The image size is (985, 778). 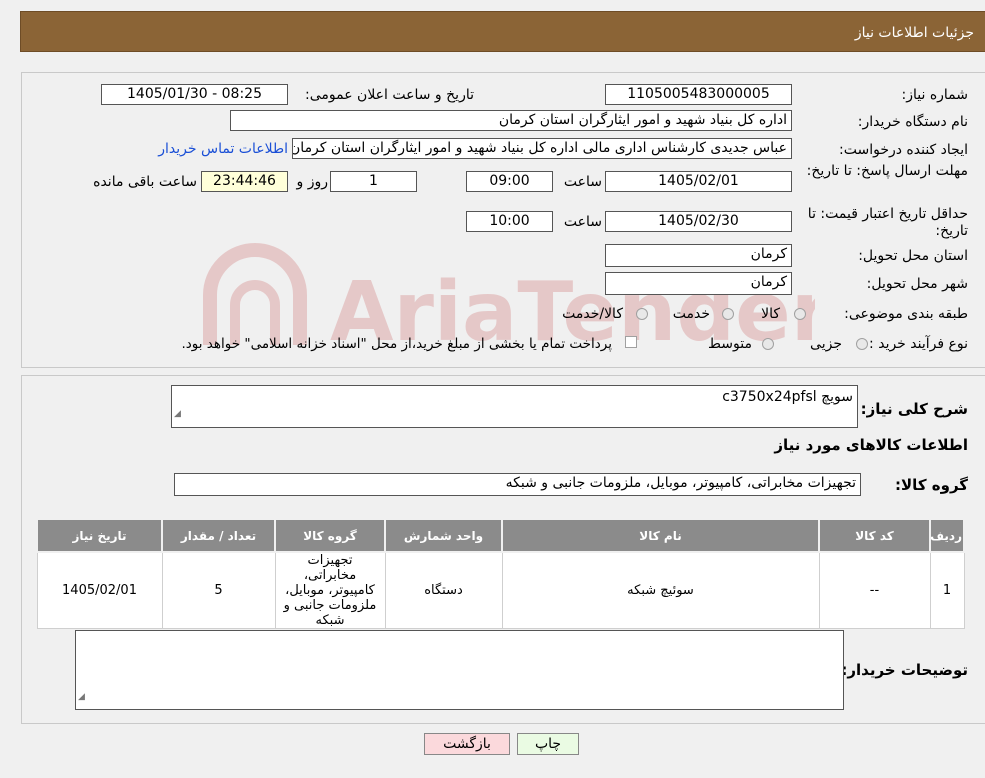 I want to click on process-radio-medium, so click(x=768, y=344).